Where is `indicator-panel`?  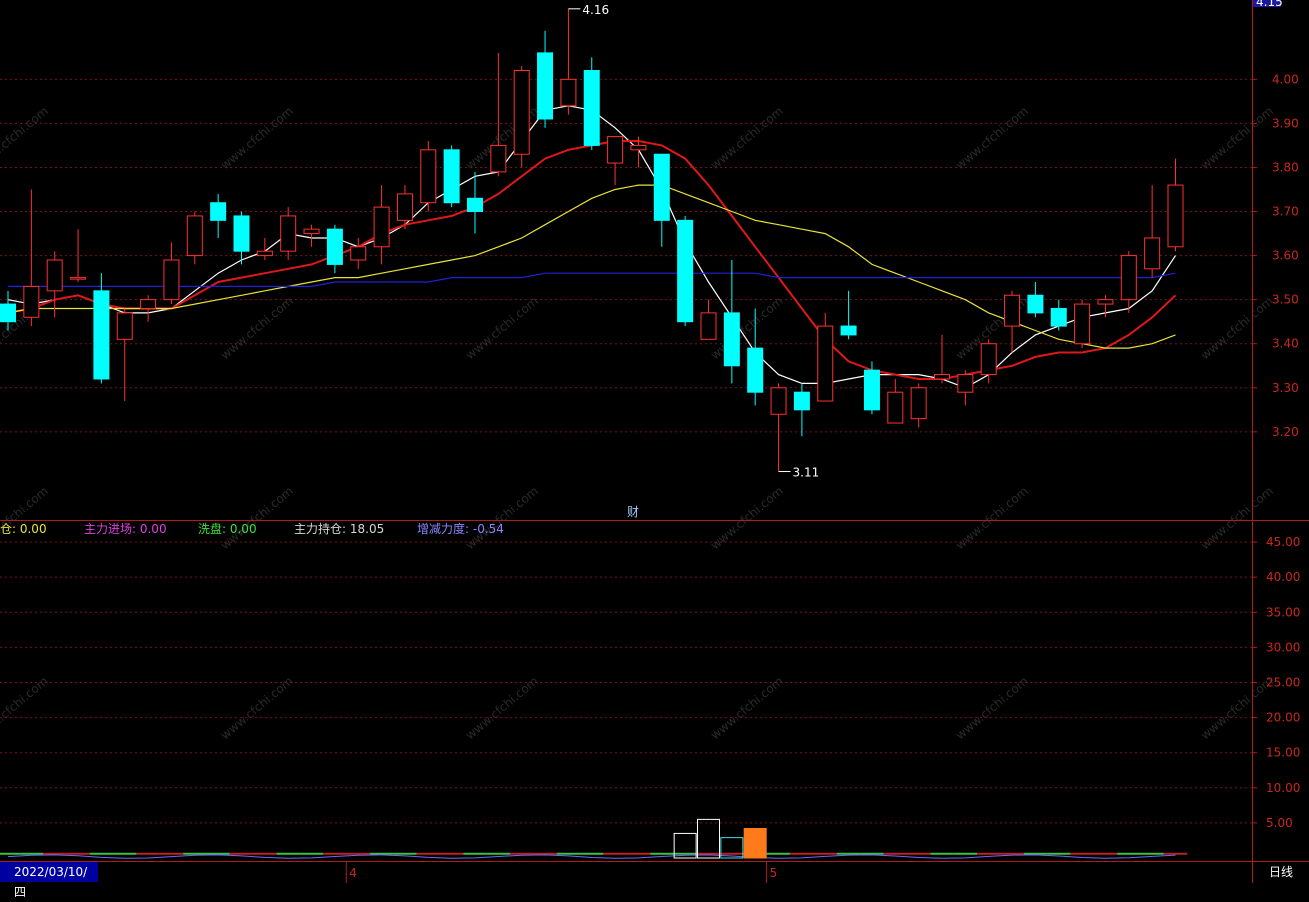 indicator-panel is located at coordinates (594, 838).